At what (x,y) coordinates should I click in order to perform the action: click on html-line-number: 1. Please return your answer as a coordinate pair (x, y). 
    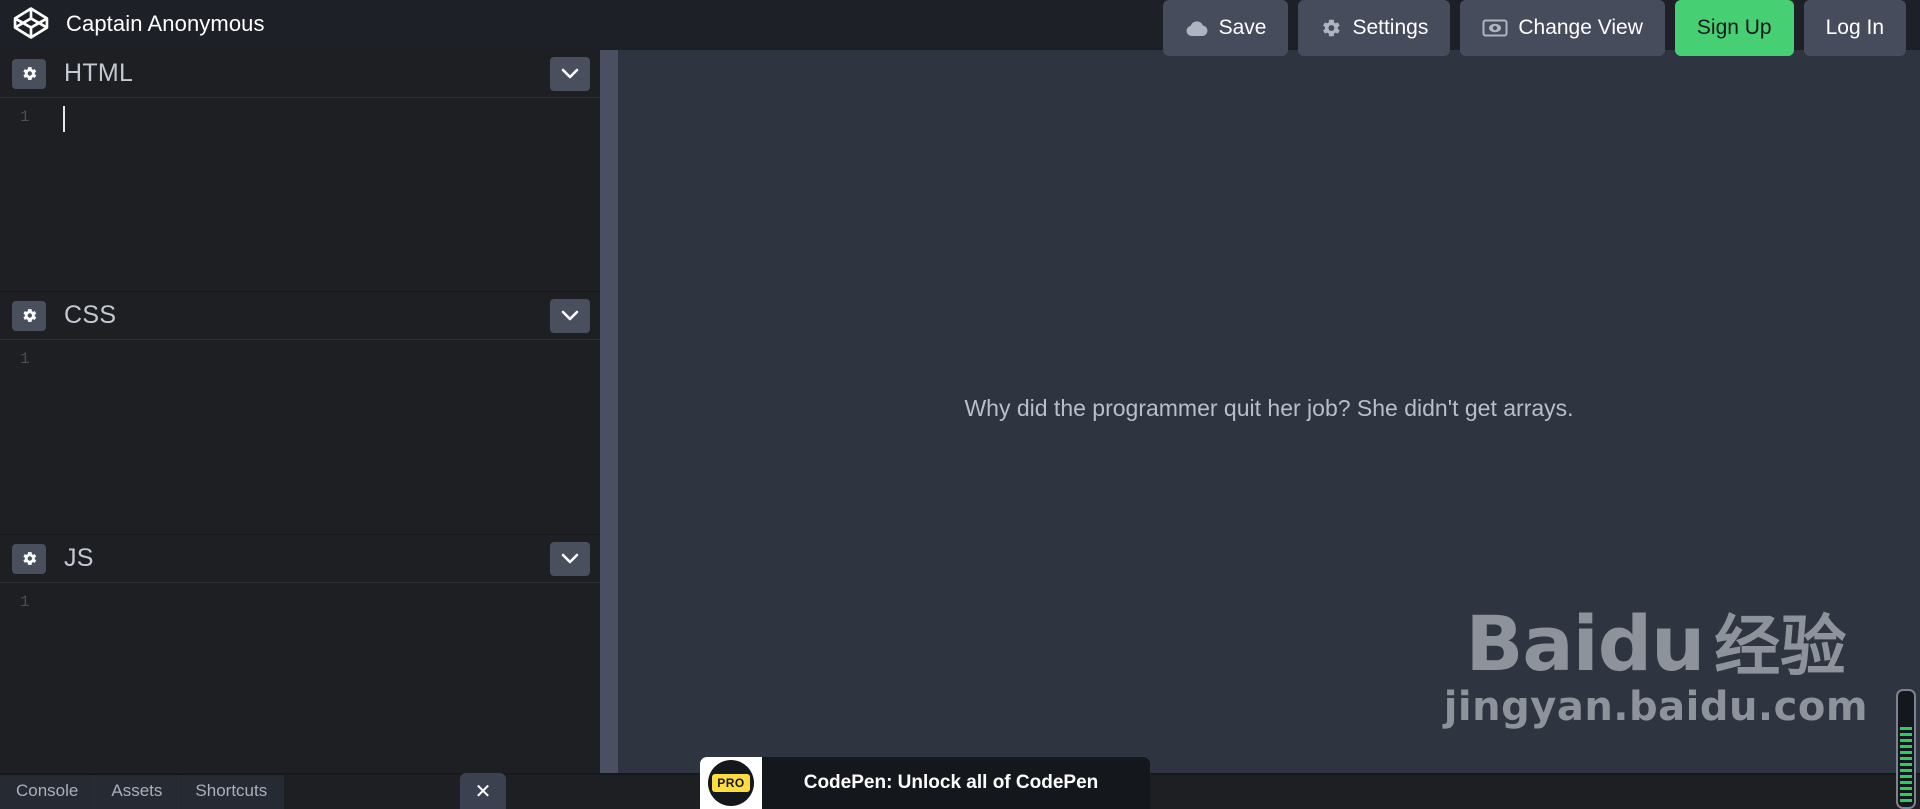
    Looking at the image, I should click on (25, 117).